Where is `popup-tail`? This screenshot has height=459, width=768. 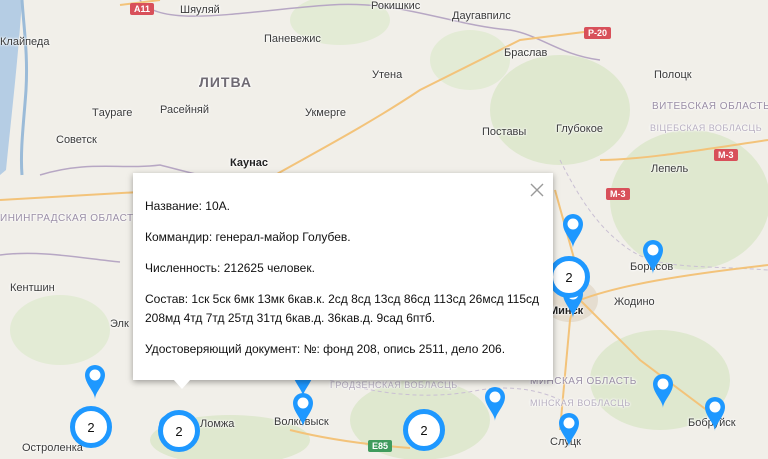
popup-tail is located at coordinates (182, 384).